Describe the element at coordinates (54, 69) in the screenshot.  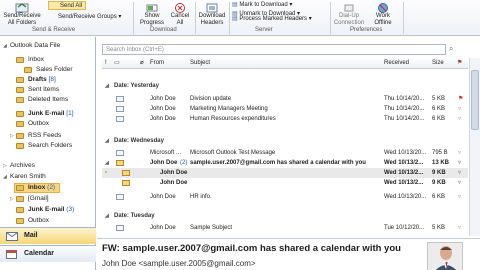
I see `nav-sales-folder: Sales Folder` at that location.